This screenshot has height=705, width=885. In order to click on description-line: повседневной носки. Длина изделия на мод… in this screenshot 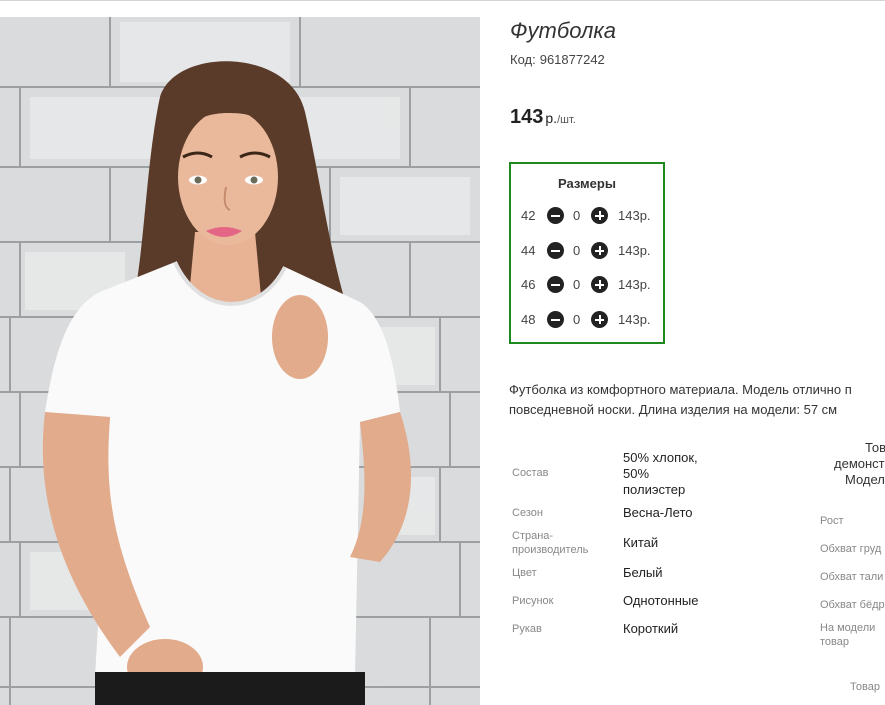, I will do `click(673, 409)`.